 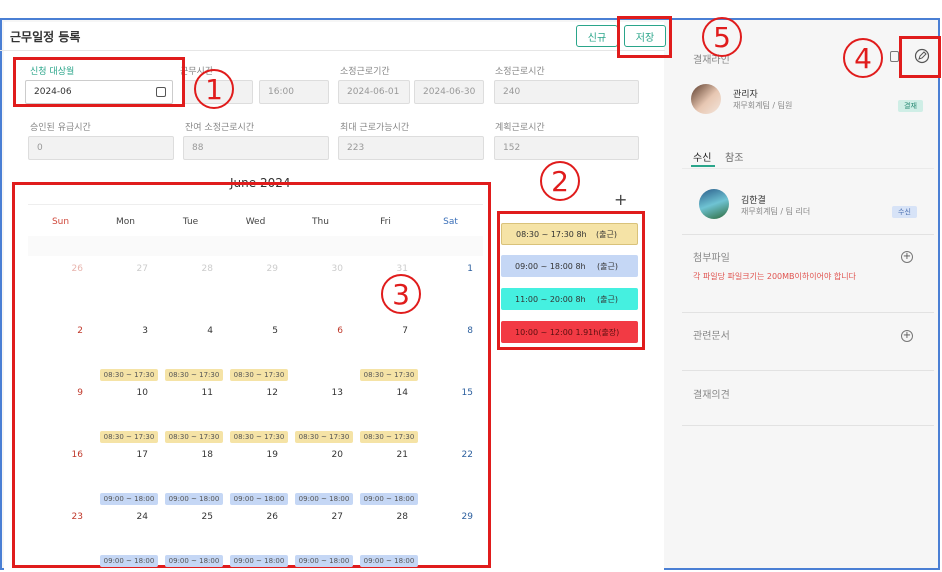 What do you see at coordinates (910, 106) in the screenshot?
I see `approve-badge: 결재` at bounding box center [910, 106].